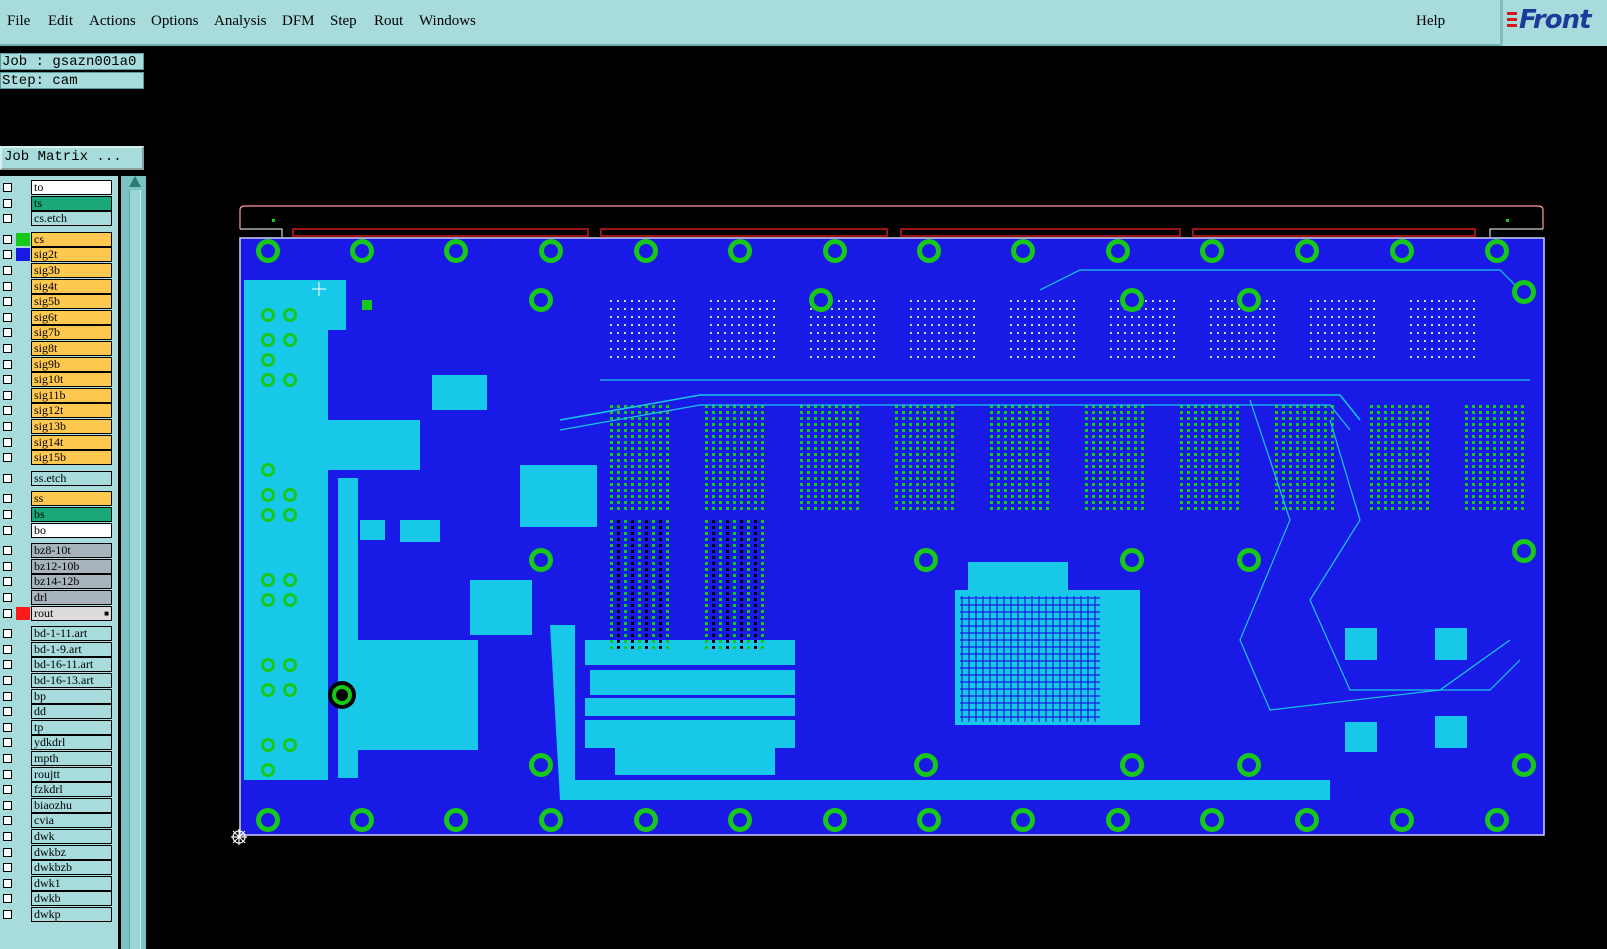  What do you see at coordinates (240, 21) in the screenshot?
I see `menu-analysis: Analysis` at bounding box center [240, 21].